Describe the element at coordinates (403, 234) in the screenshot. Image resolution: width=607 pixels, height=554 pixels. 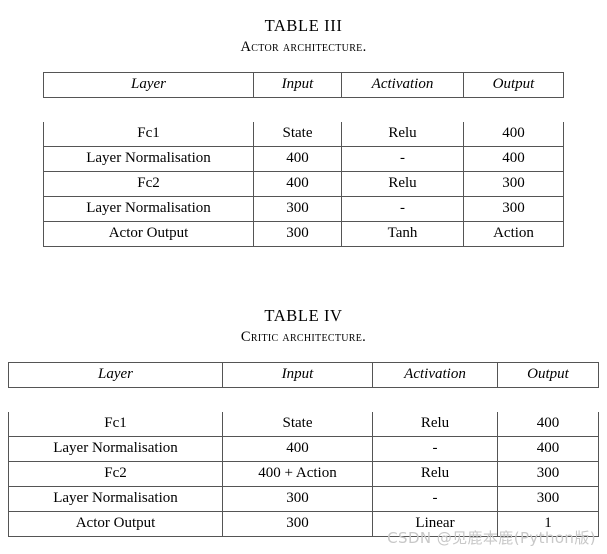
I see `cell-activation: Tanh` at that location.